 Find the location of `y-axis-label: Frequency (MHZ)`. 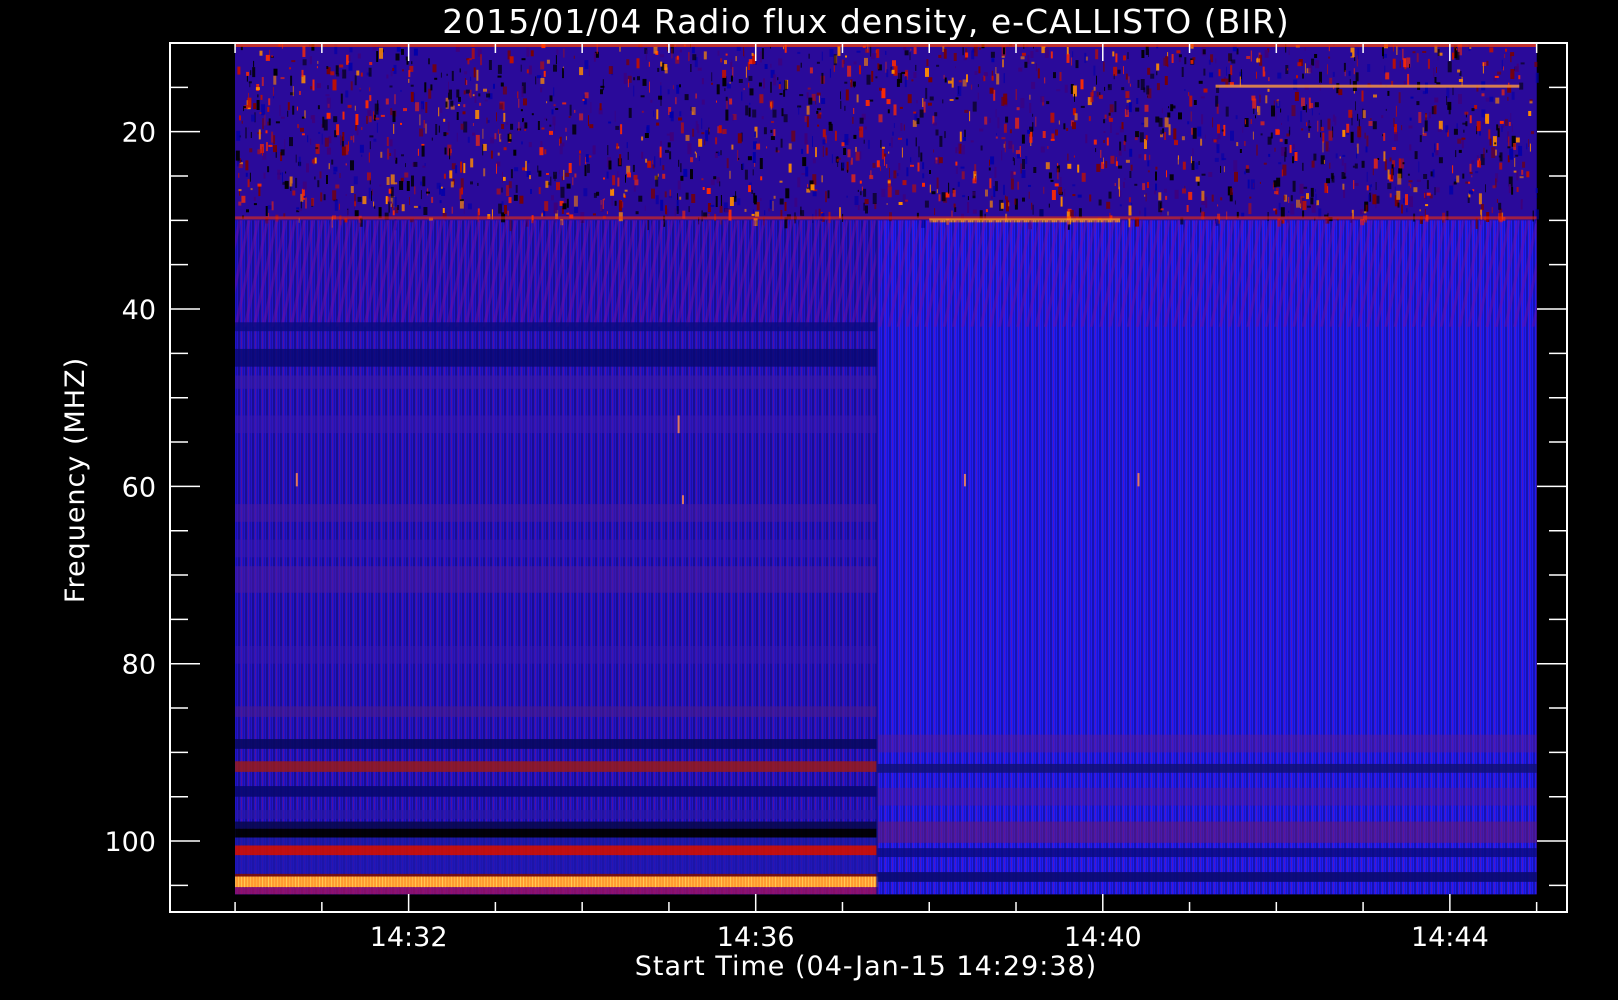

y-axis-label: Frequency (MHZ) is located at coordinates (75, 480).